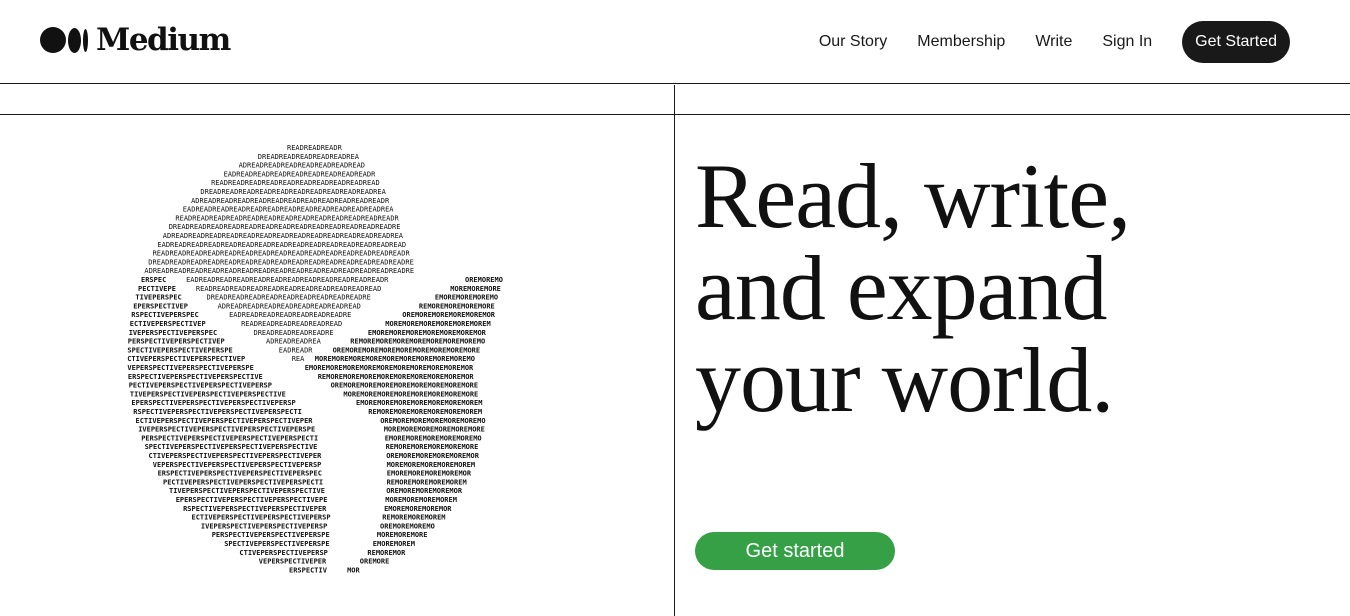 Image resolution: width=1350 pixels, height=616 pixels. I want to click on word-art-line: READREADREADREADREADREAD, so click(291, 324).